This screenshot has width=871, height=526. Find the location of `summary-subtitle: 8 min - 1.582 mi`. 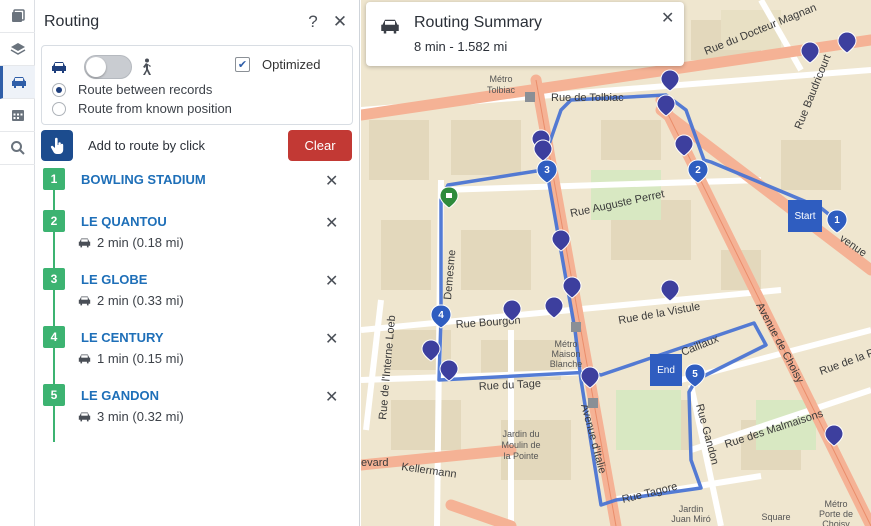

summary-subtitle: 8 min - 1.582 mi is located at coordinates (461, 46).